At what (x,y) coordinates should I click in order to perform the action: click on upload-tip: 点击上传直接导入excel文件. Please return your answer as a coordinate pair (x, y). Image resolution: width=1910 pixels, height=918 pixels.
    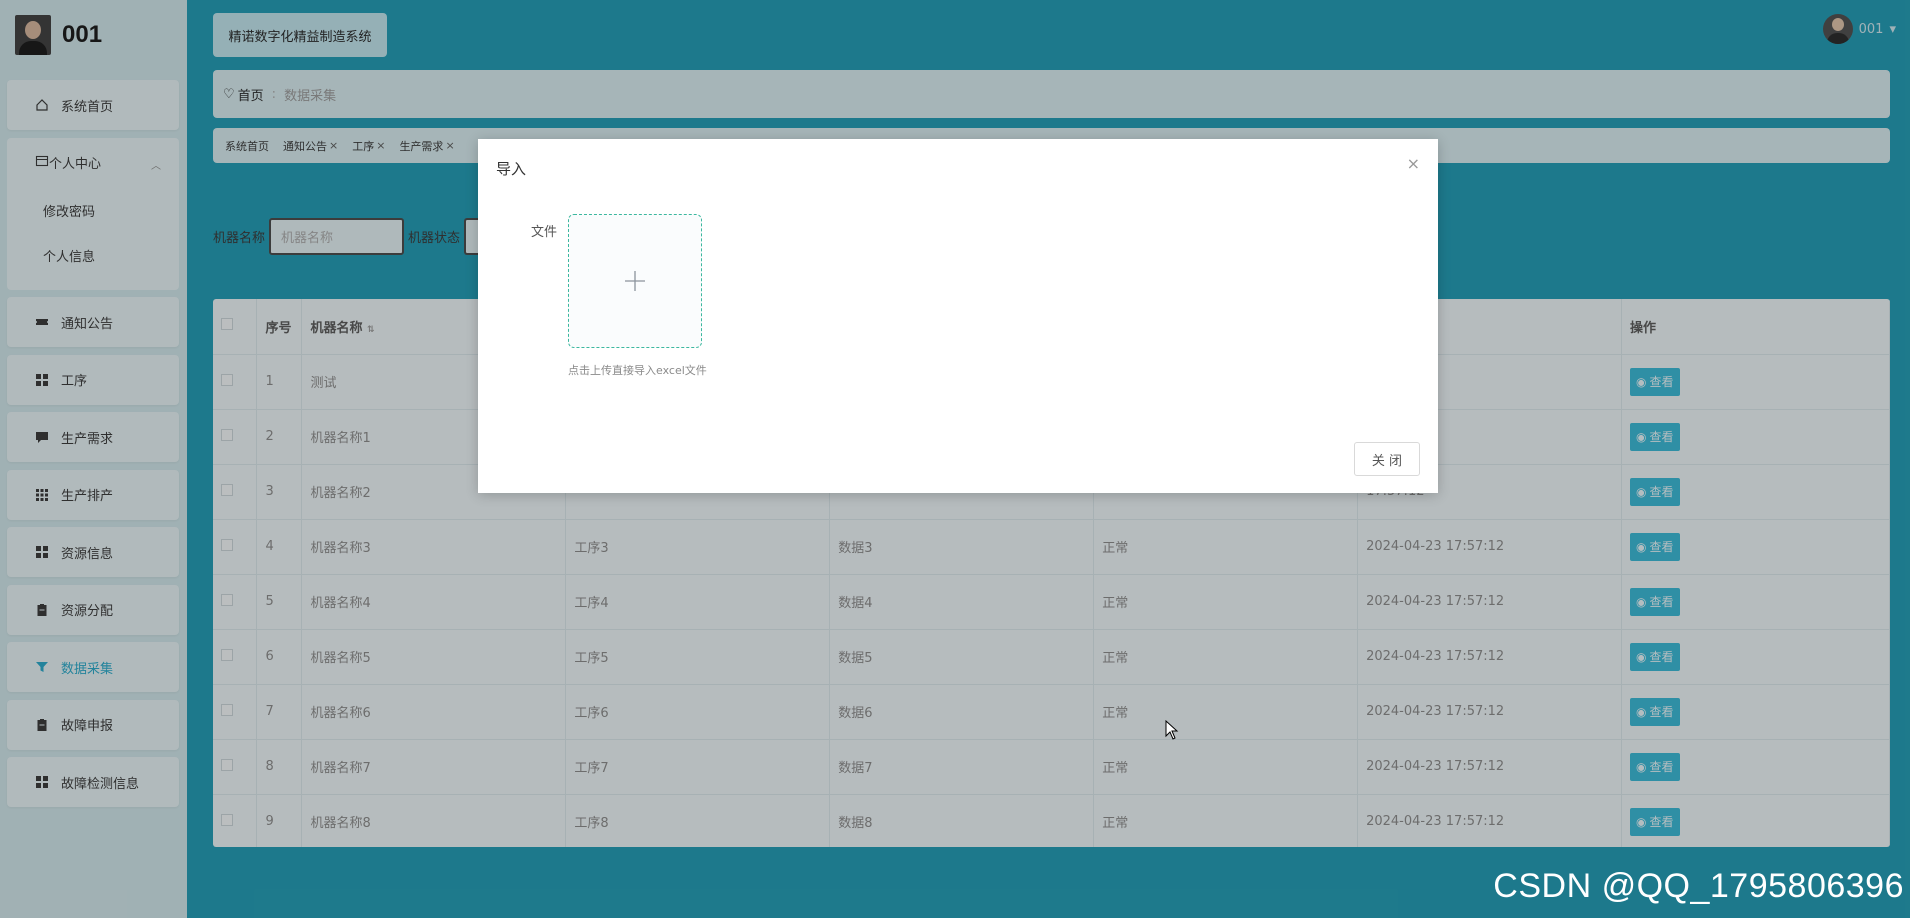
    Looking at the image, I should click on (637, 370).